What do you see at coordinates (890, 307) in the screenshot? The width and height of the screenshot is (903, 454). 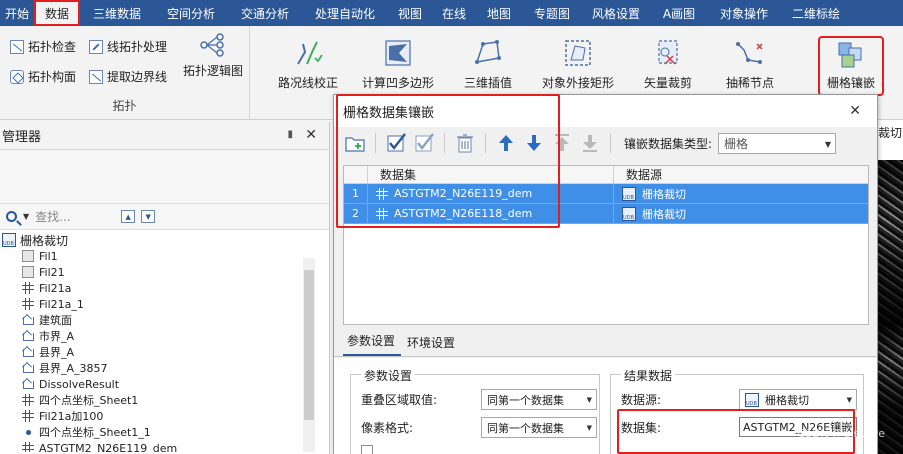 I see `raster-map-image` at bounding box center [890, 307].